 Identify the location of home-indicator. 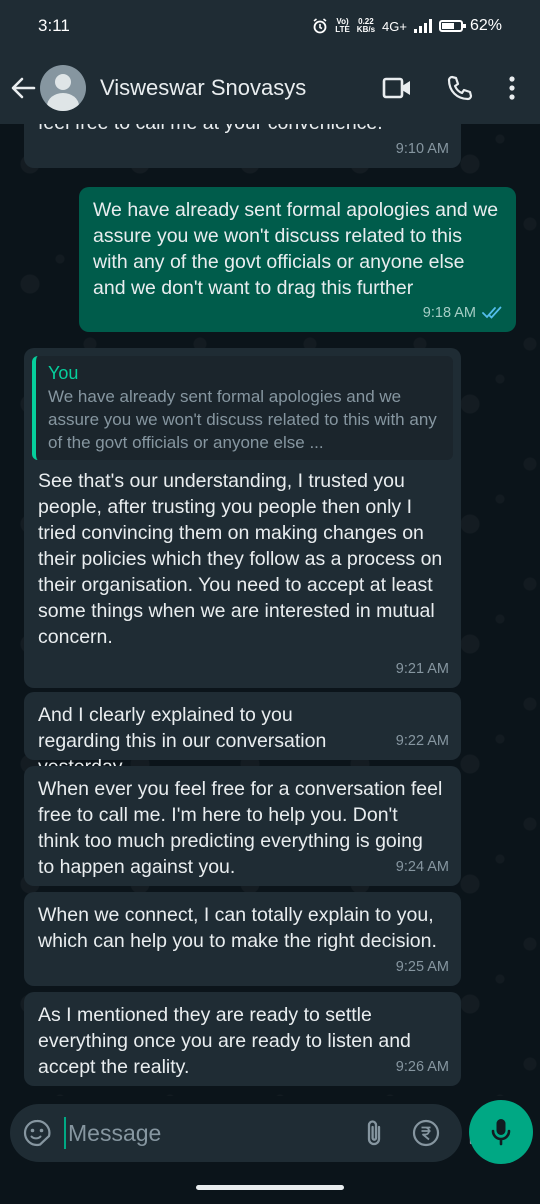
(270, 1187).